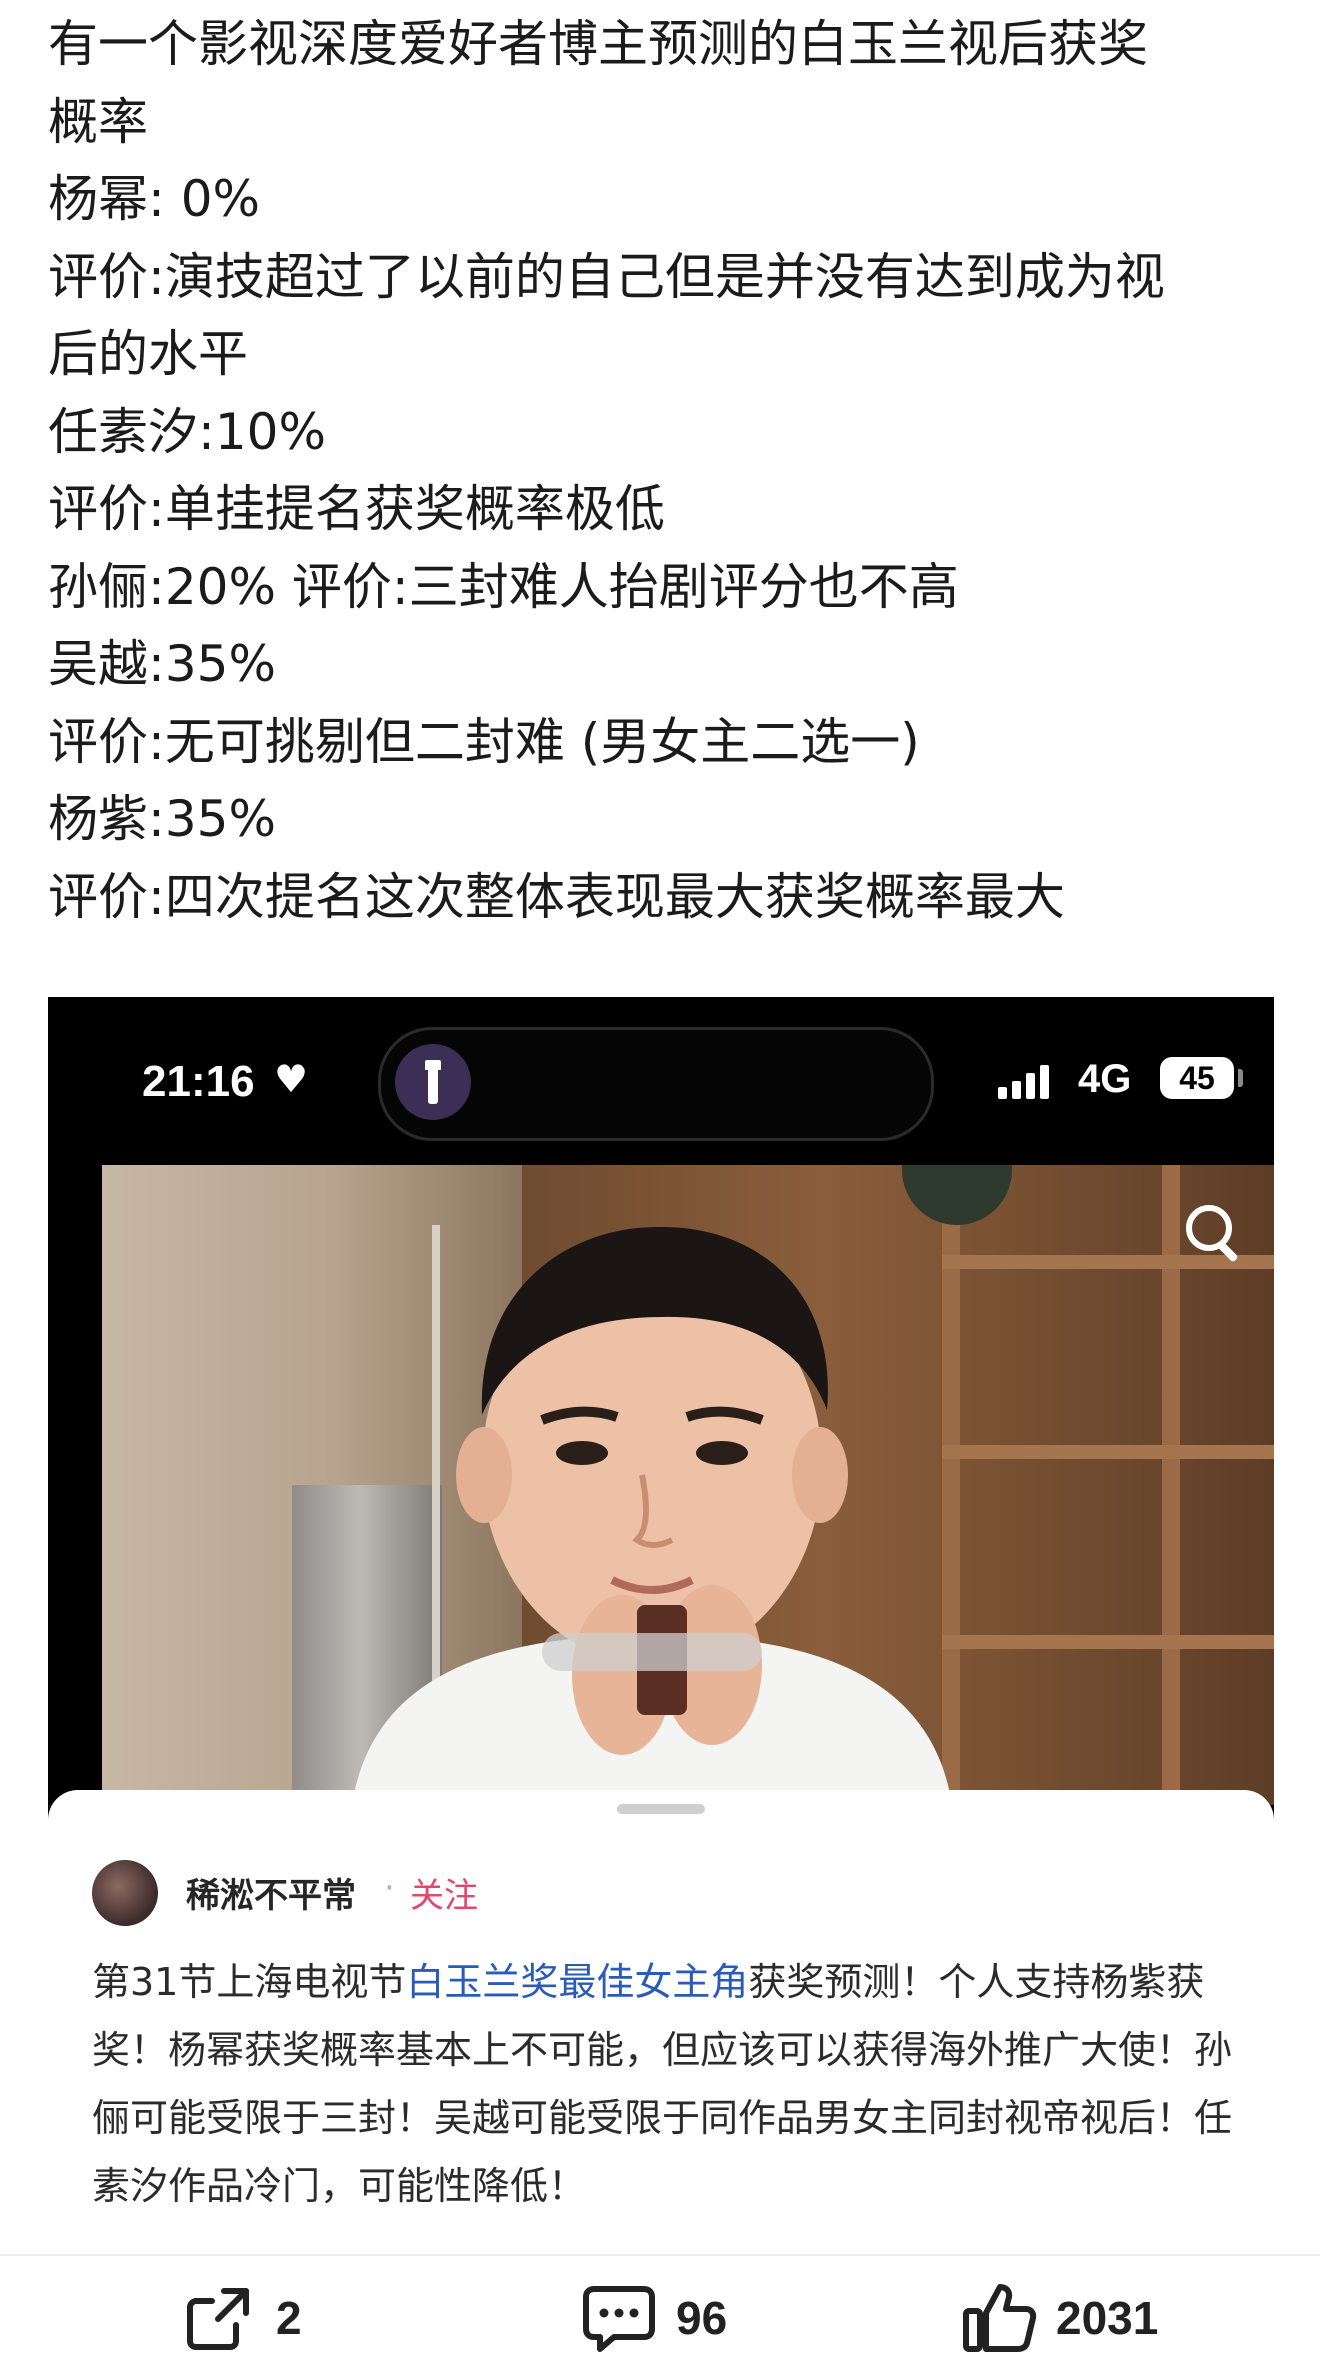 The width and height of the screenshot is (1320, 2368). I want to click on share-button: 2, so click(241, 2318).